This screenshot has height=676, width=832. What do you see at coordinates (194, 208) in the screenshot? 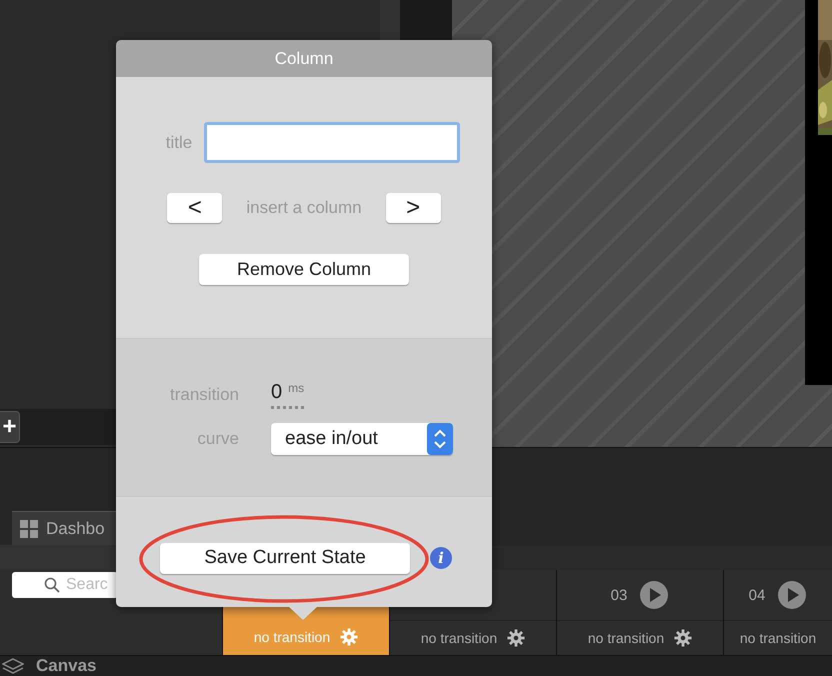
I see `previous-button: <` at bounding box center [194, 208].